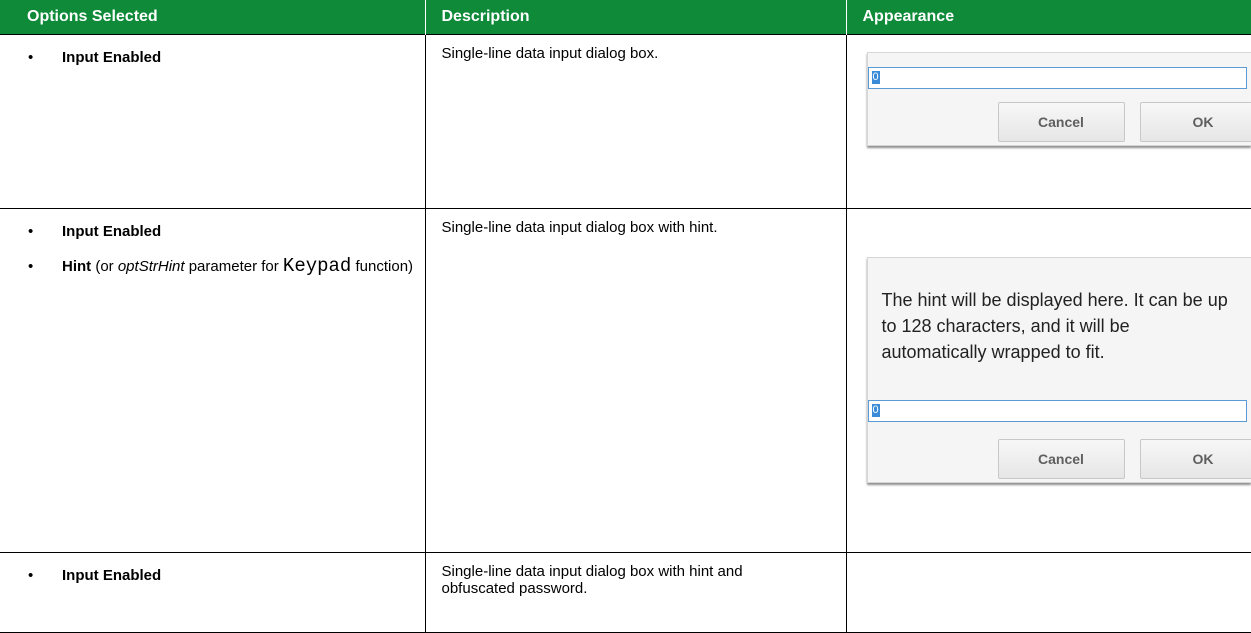 This screenshot has height=633, width=1251. Describe the element at coordinates (1048, 593) in the screenshot. I see `appearance-cell` at that location.